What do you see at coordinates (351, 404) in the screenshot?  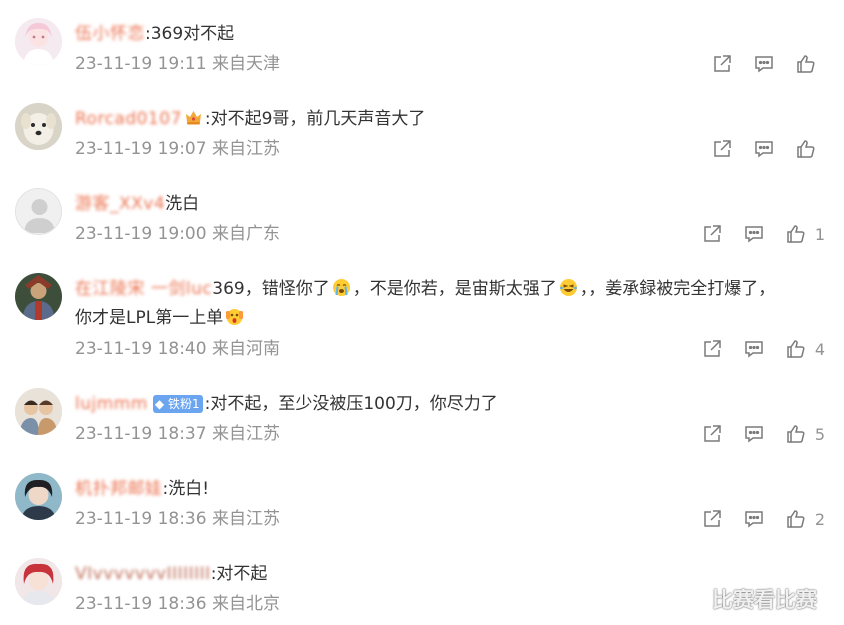 I see `comment-text: :对不起，至少没被压100刀，你尽力了` at bounding box center [351, 404].